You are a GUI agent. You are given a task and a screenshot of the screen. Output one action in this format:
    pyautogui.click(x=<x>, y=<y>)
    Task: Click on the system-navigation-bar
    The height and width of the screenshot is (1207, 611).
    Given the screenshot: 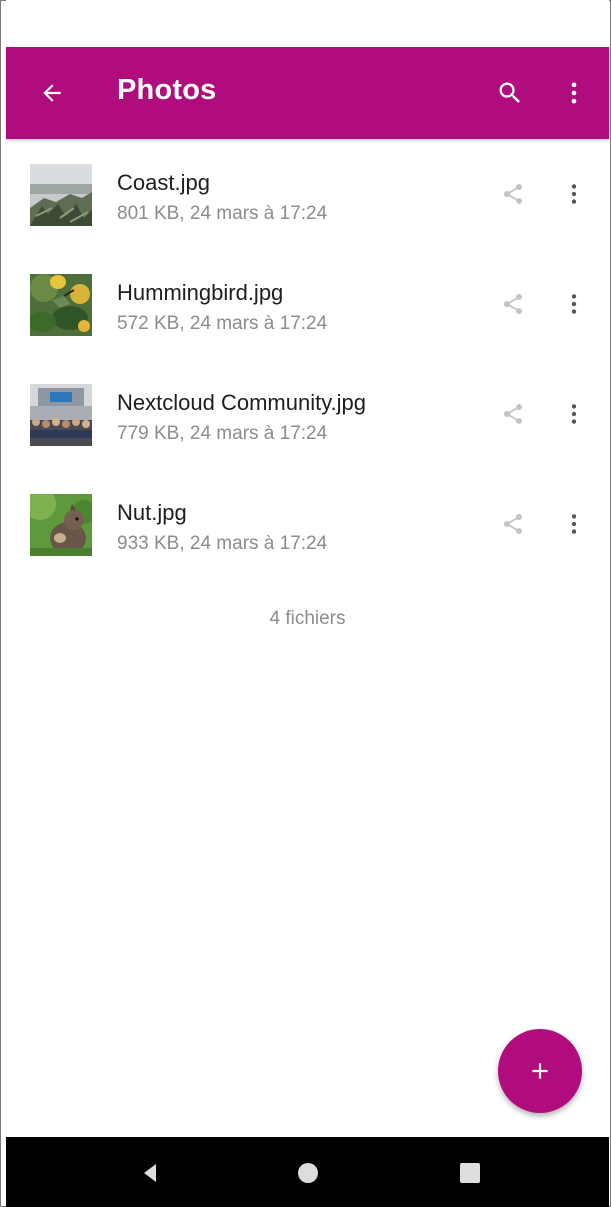 What is the action you would take?
    pyautogui.click(x=307, y=1172)
    